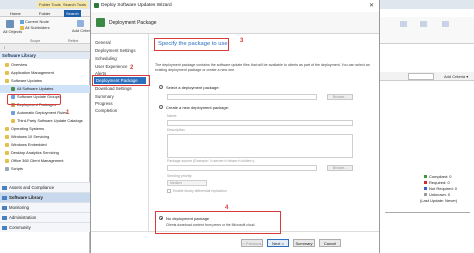 This screenshot has width=474, height=253. Describe the element at coordinates (45, 169) in the screenshot. I see `tree-item-scripts: Scripts` at that location.